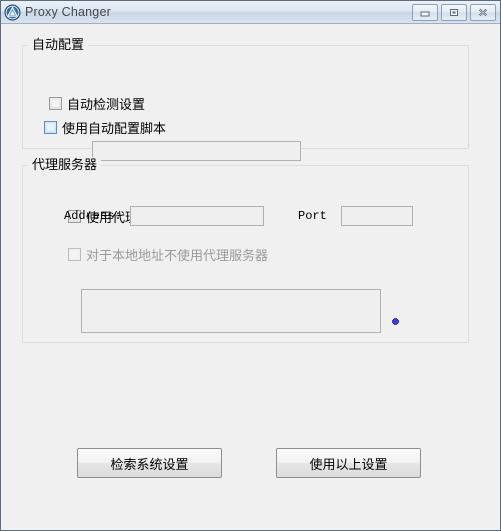 This screenshot has height=531, width=501. I want to click on proxy-address-input, so click(197, 216).